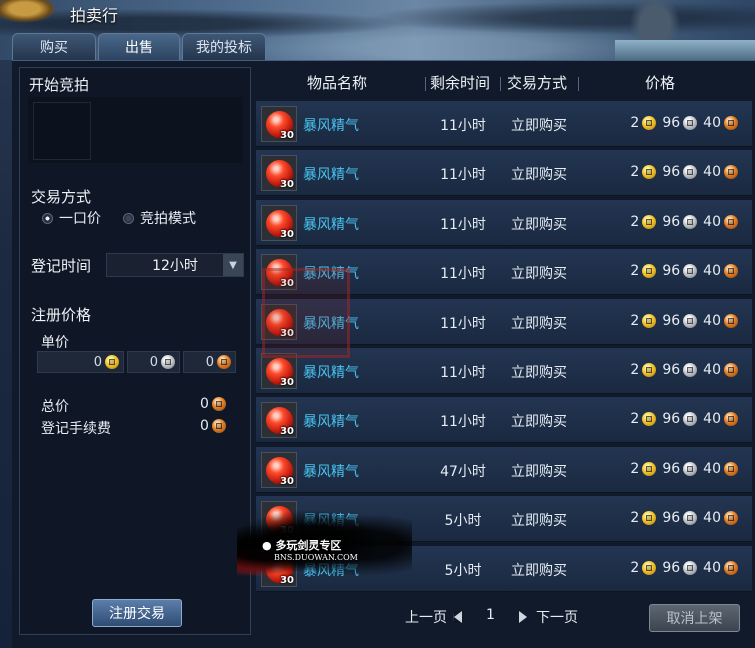 The width and height of the screenshot is (755, 648). I want to click on register-button: 注册交易, so click(137, 613).